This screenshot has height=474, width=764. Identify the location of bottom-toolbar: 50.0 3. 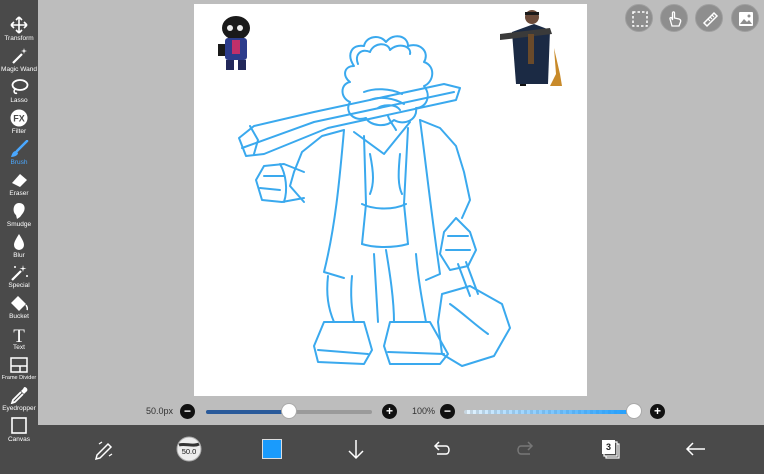
(401, 449).